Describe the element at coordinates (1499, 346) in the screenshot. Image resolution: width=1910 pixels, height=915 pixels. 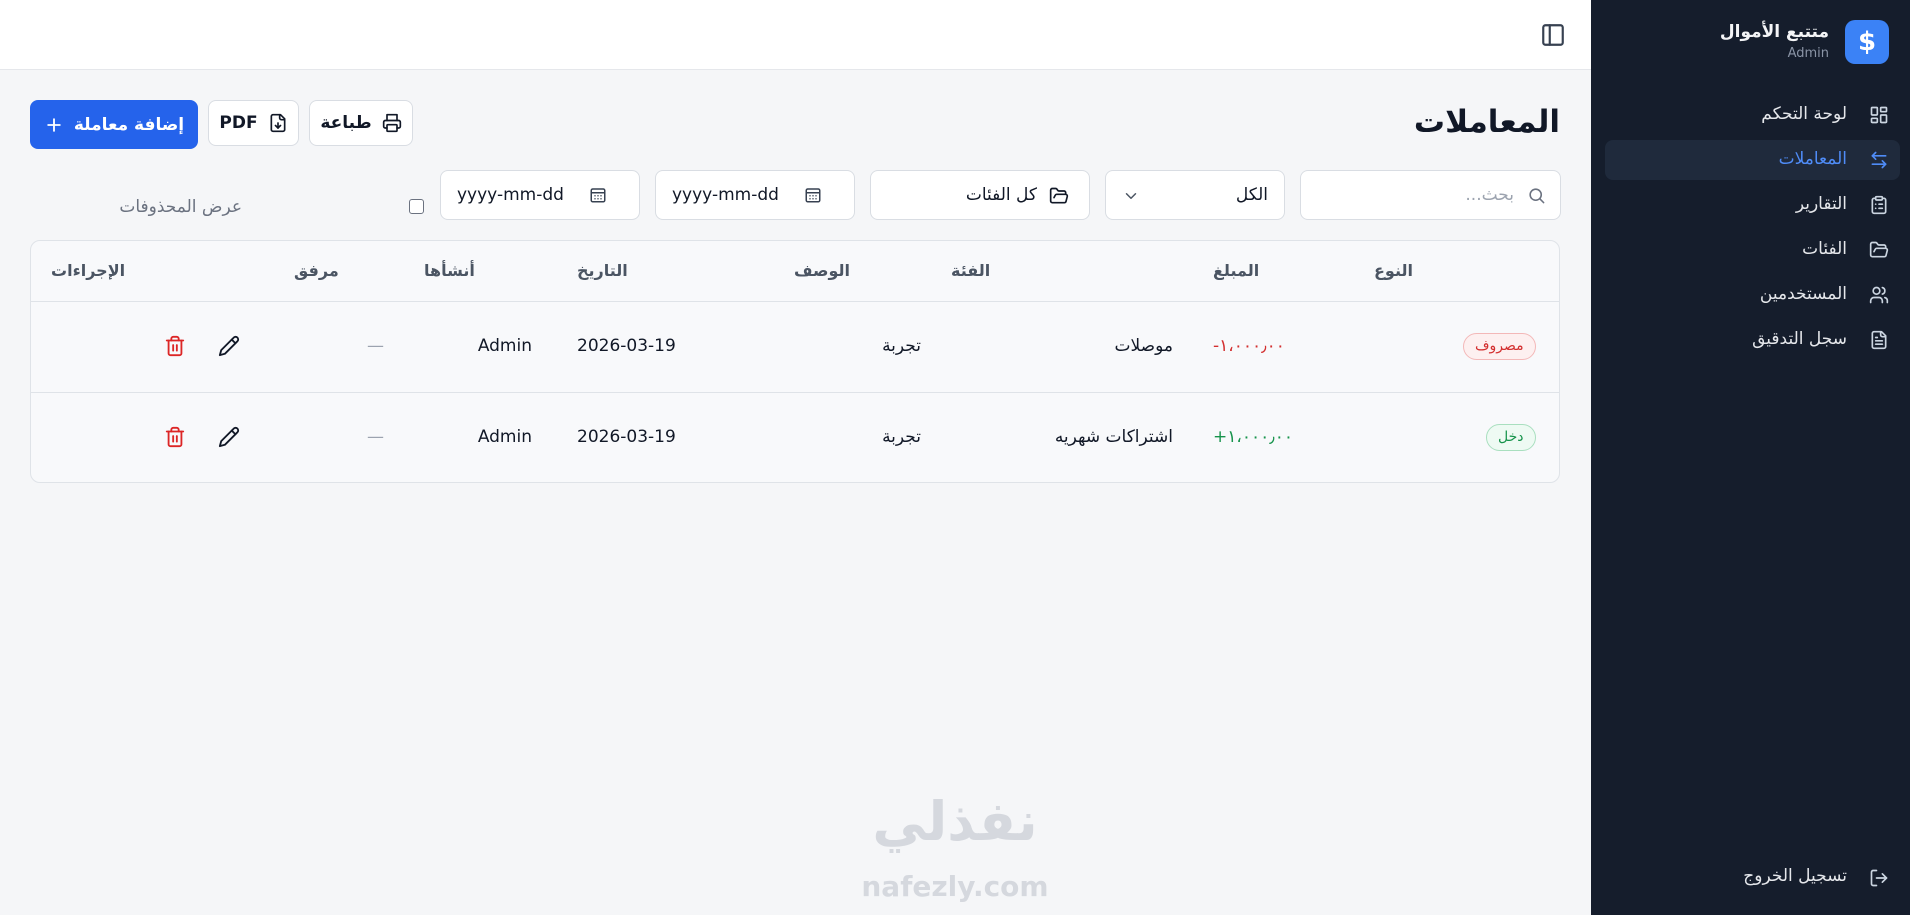
I see `type-badge: مصروف` at that location.